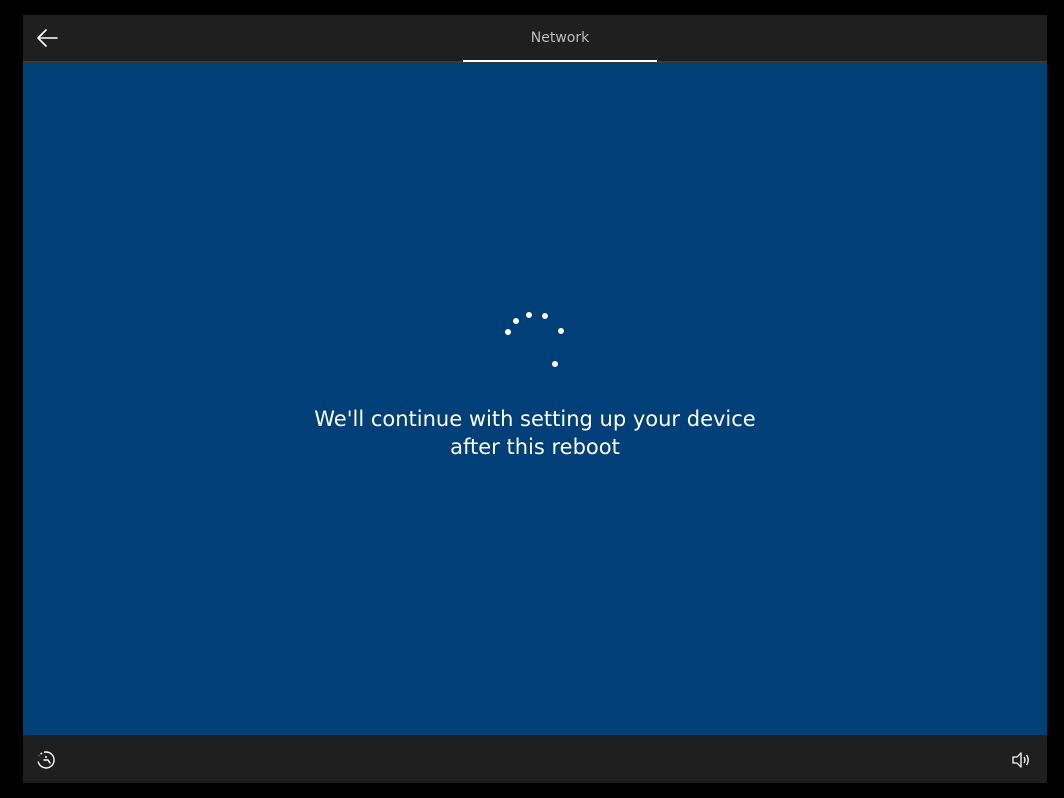 This screenshot has width=1064, height=798. I want to click on bottom-bar, so click(535, 759).